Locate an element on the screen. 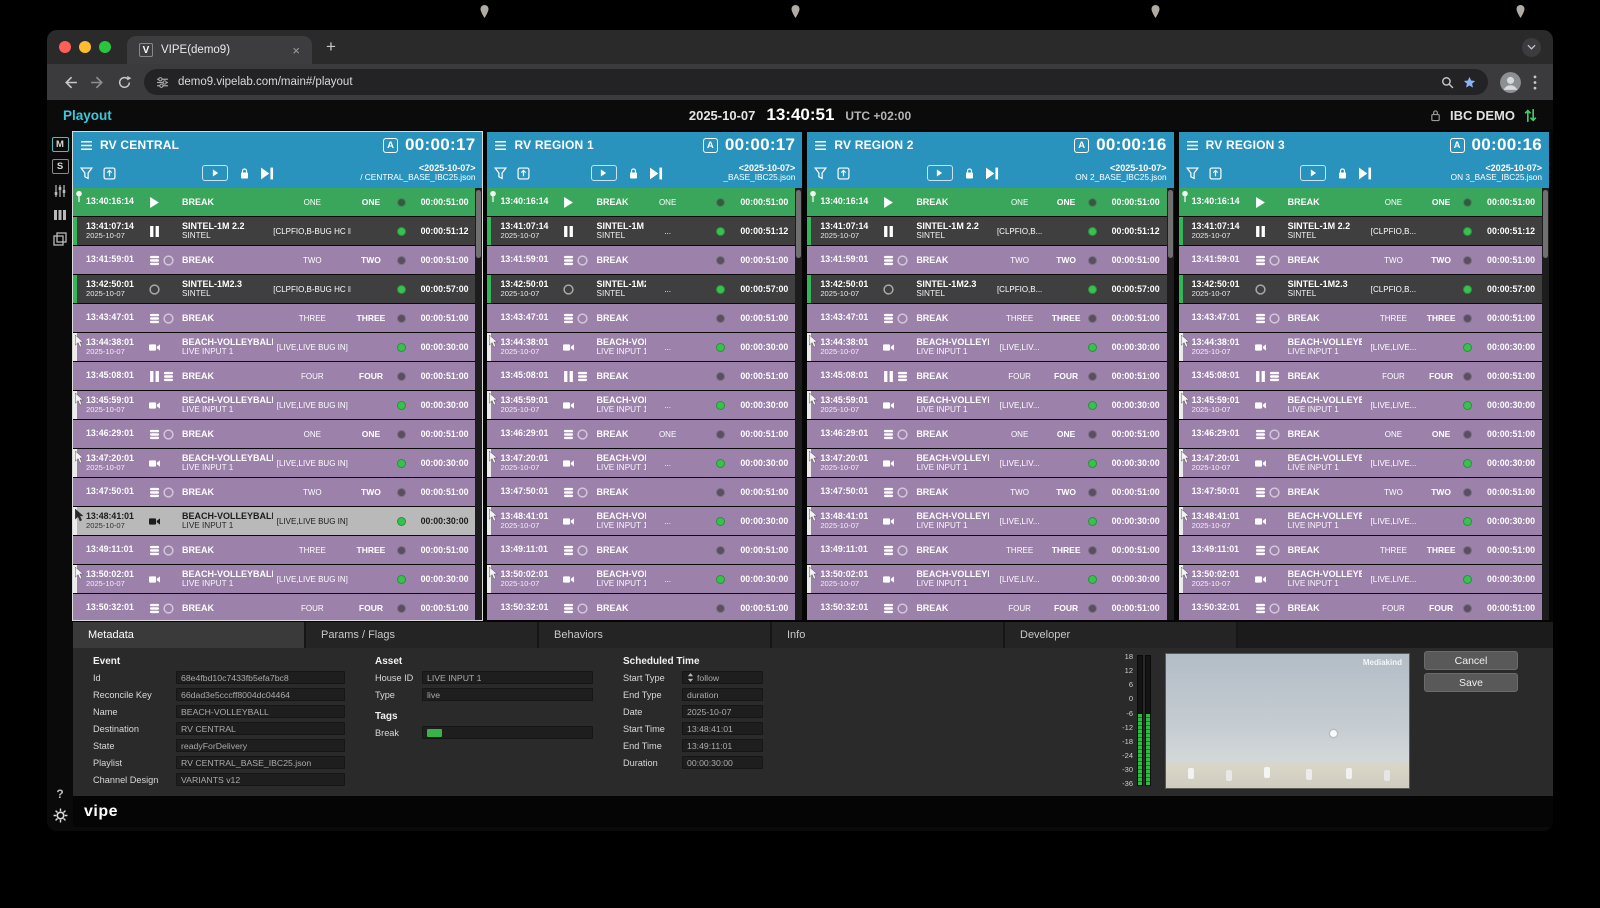 This screenshot has height=908, width=1600. new-tab-button: + is located at coordinates (331, 47).